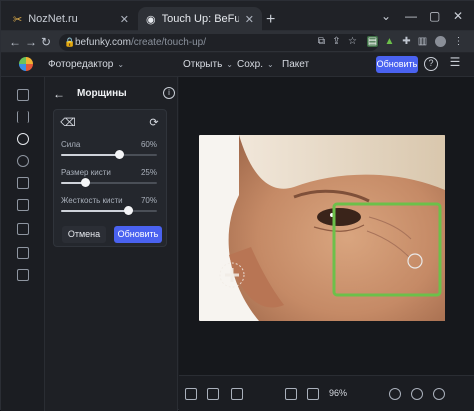  I want to click on overlays-icon, so click(23, 229).